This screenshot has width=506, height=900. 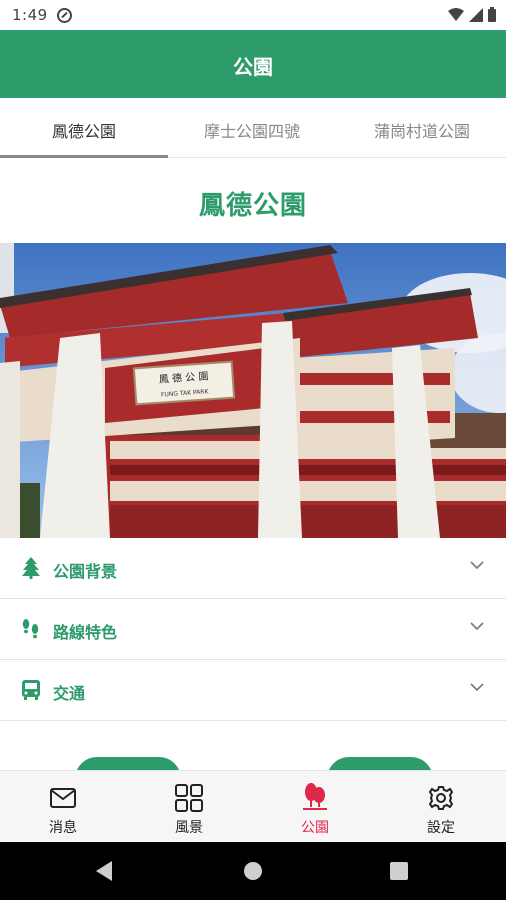 I want to click on mail-icon, so click(x=63, y=798).